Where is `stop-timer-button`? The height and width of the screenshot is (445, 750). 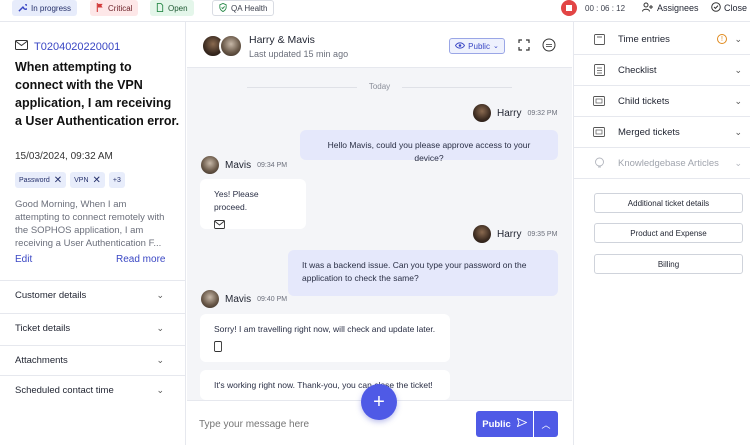
stop-timer-button is located at coordinates (569, 8).